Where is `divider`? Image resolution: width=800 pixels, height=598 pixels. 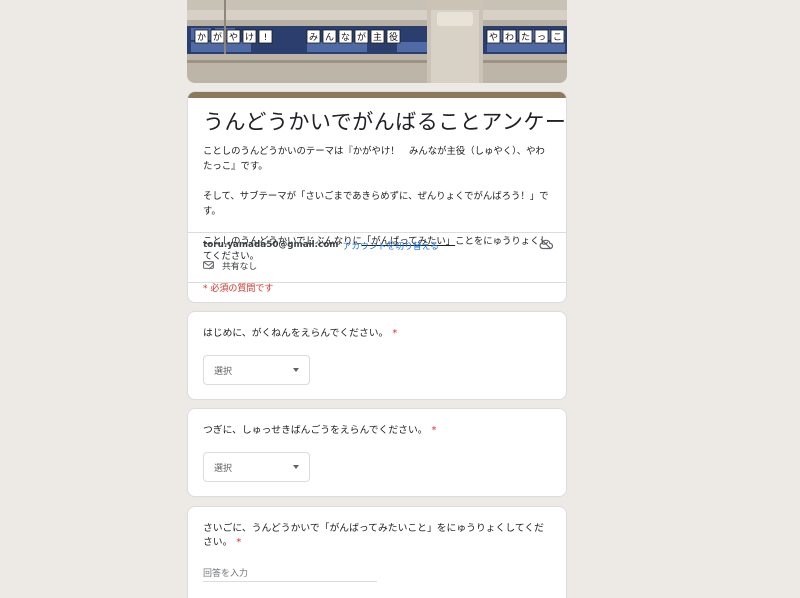 divider is located at coordinates (377, 232).